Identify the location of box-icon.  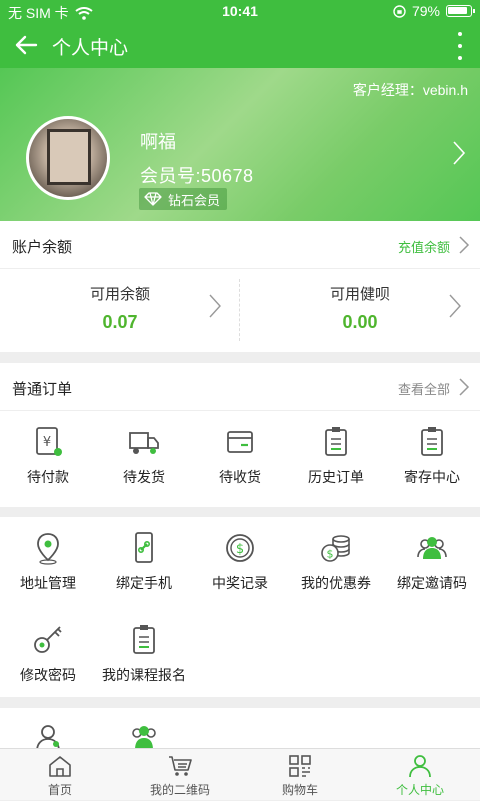
(240, 442).